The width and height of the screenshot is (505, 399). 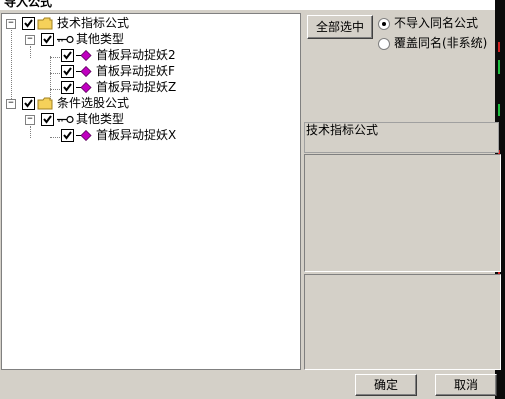 What do you see at coordinates (402, 322) in the screenshot?
I see `details-panel` at bounding box center [402, 322].